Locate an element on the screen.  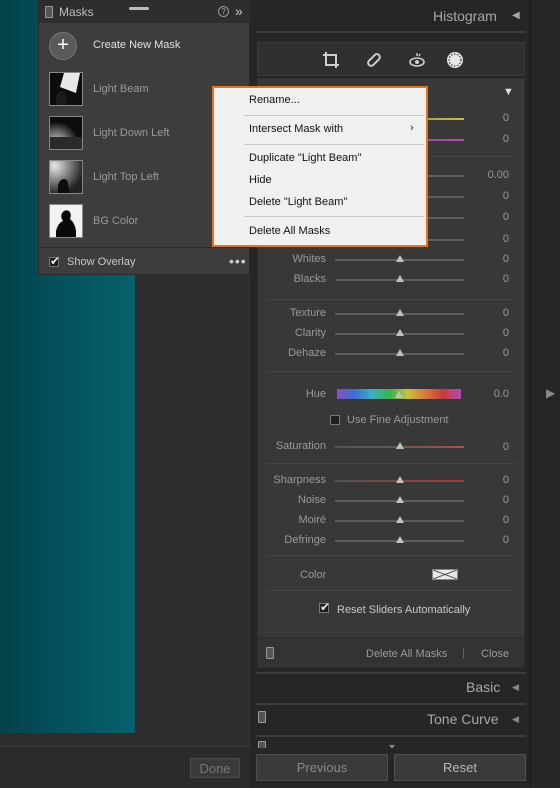
help-icon: ? is located at coordinates (223, 11).